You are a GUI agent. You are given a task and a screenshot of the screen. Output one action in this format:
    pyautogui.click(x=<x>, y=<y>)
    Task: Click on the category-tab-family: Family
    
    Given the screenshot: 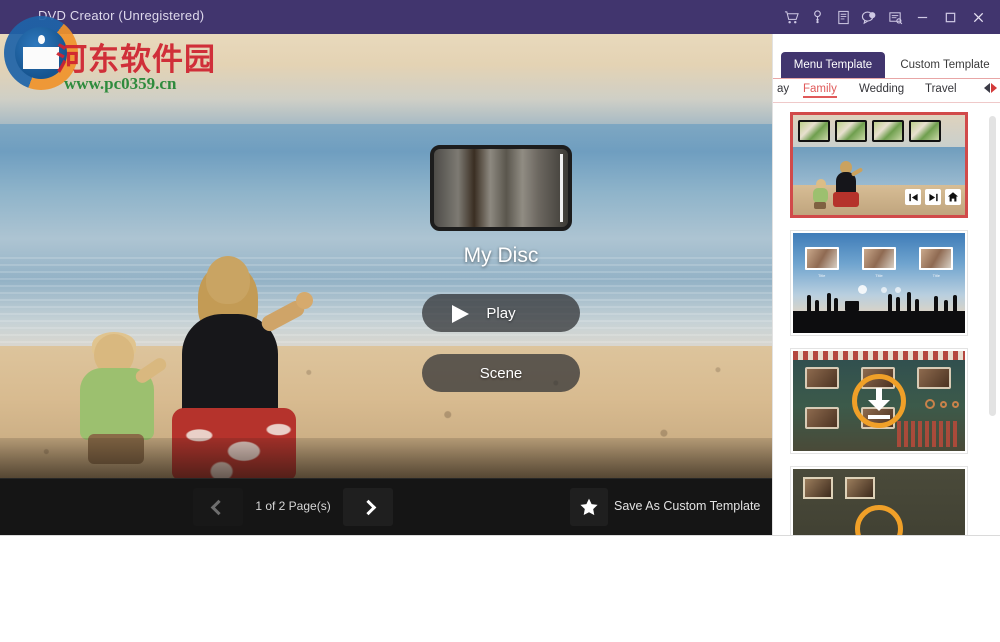 What is the action you would take?
    pyautogui.click(x=820, y=90)
    